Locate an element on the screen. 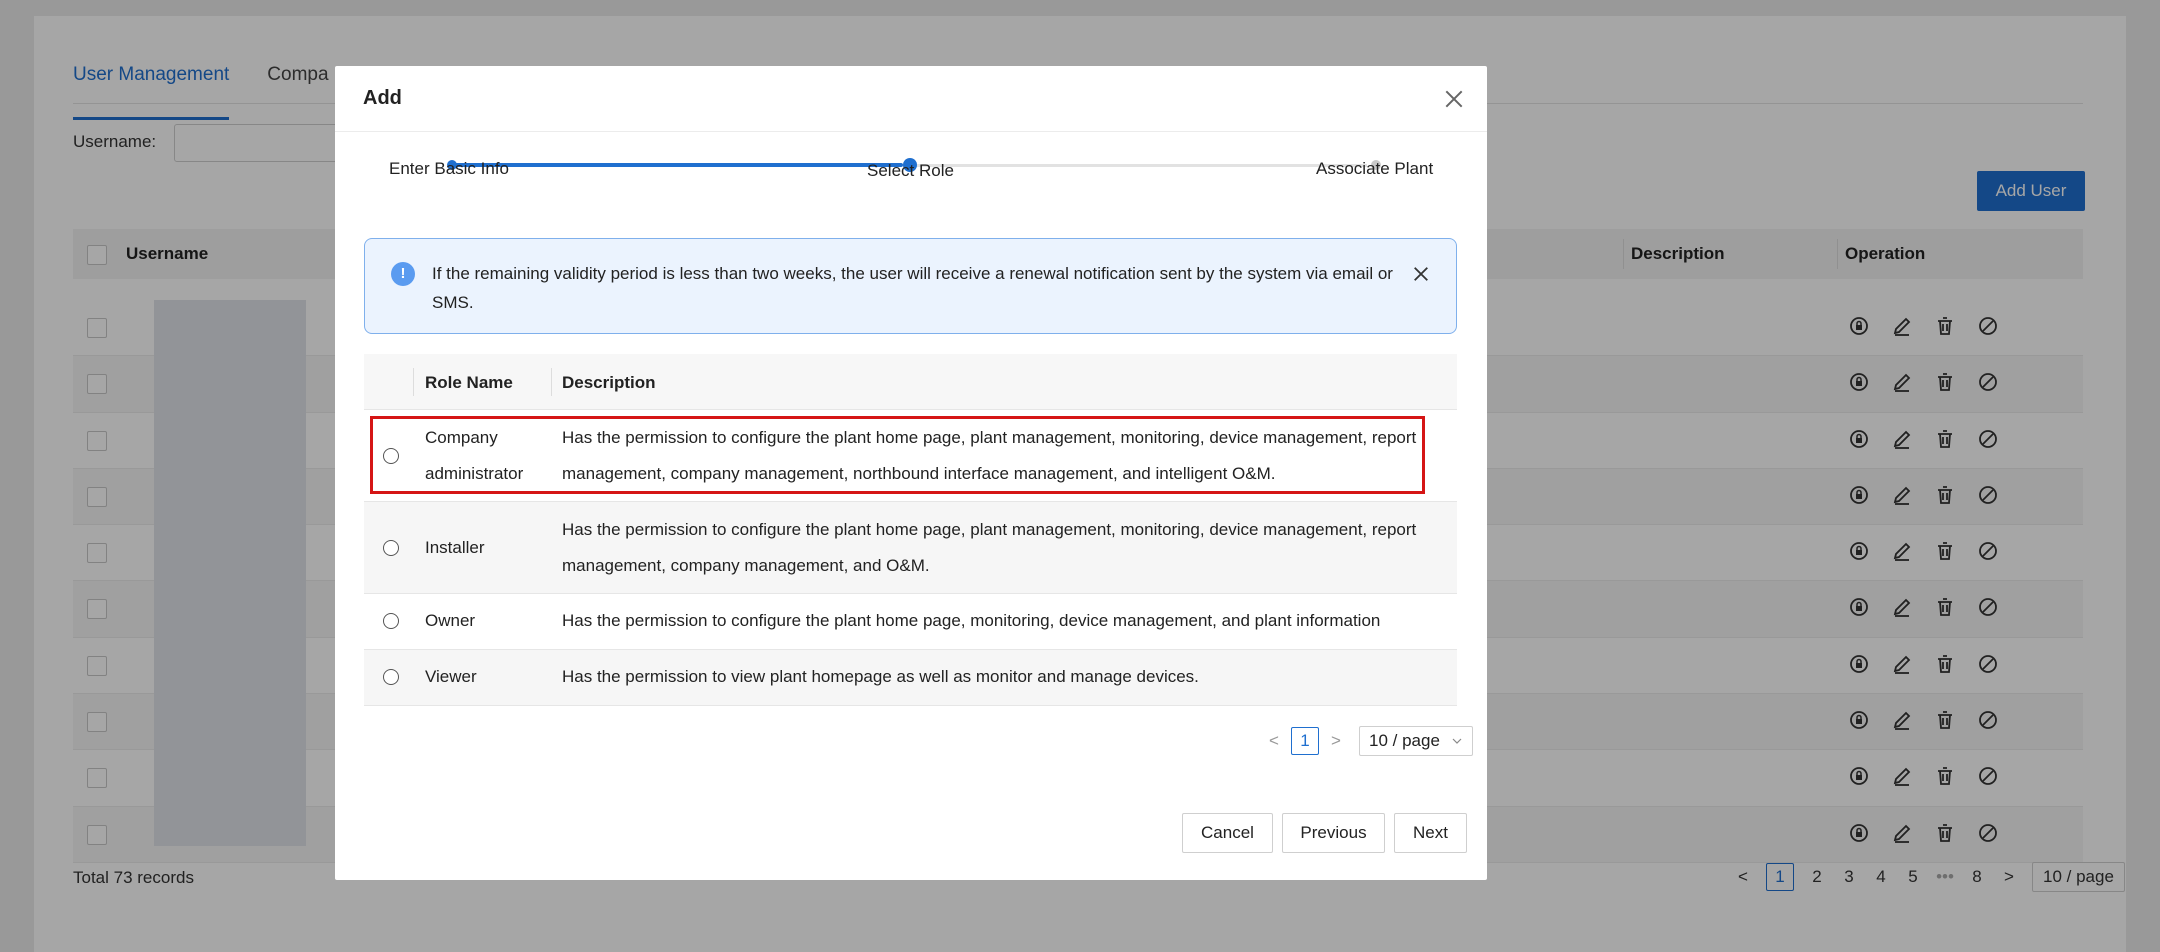  role-pagination: < 1 > 10 / page is located at coordinates (1368, 741).